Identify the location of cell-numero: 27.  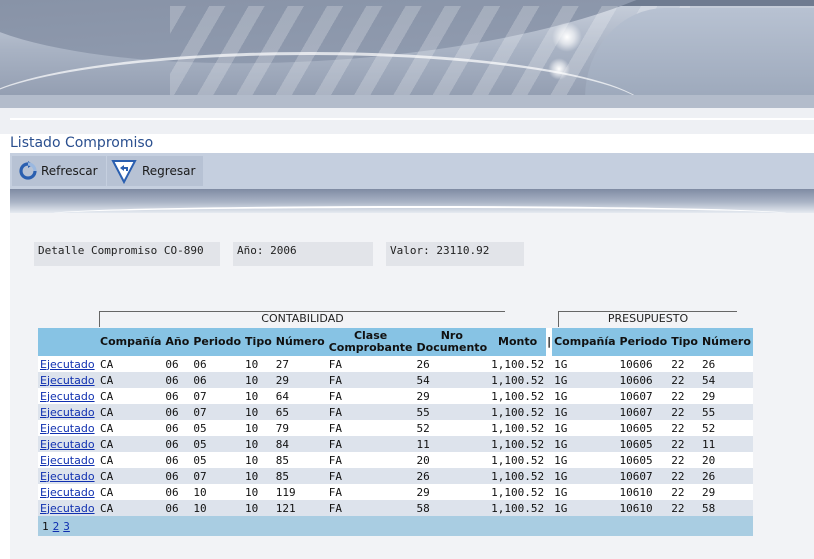
(300, 364).